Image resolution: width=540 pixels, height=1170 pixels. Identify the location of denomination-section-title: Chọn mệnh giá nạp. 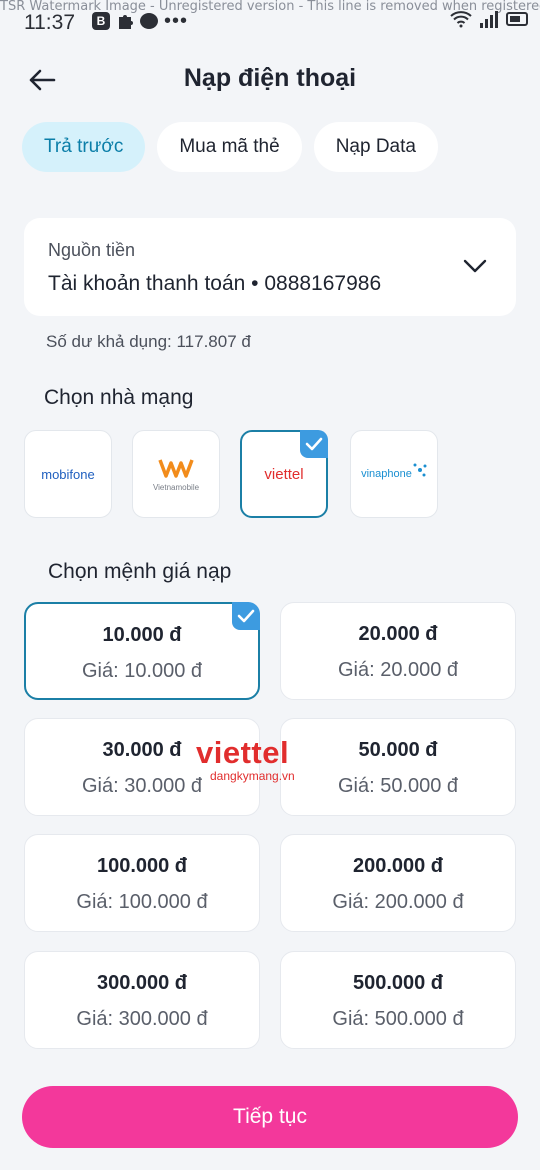
(140, 571).